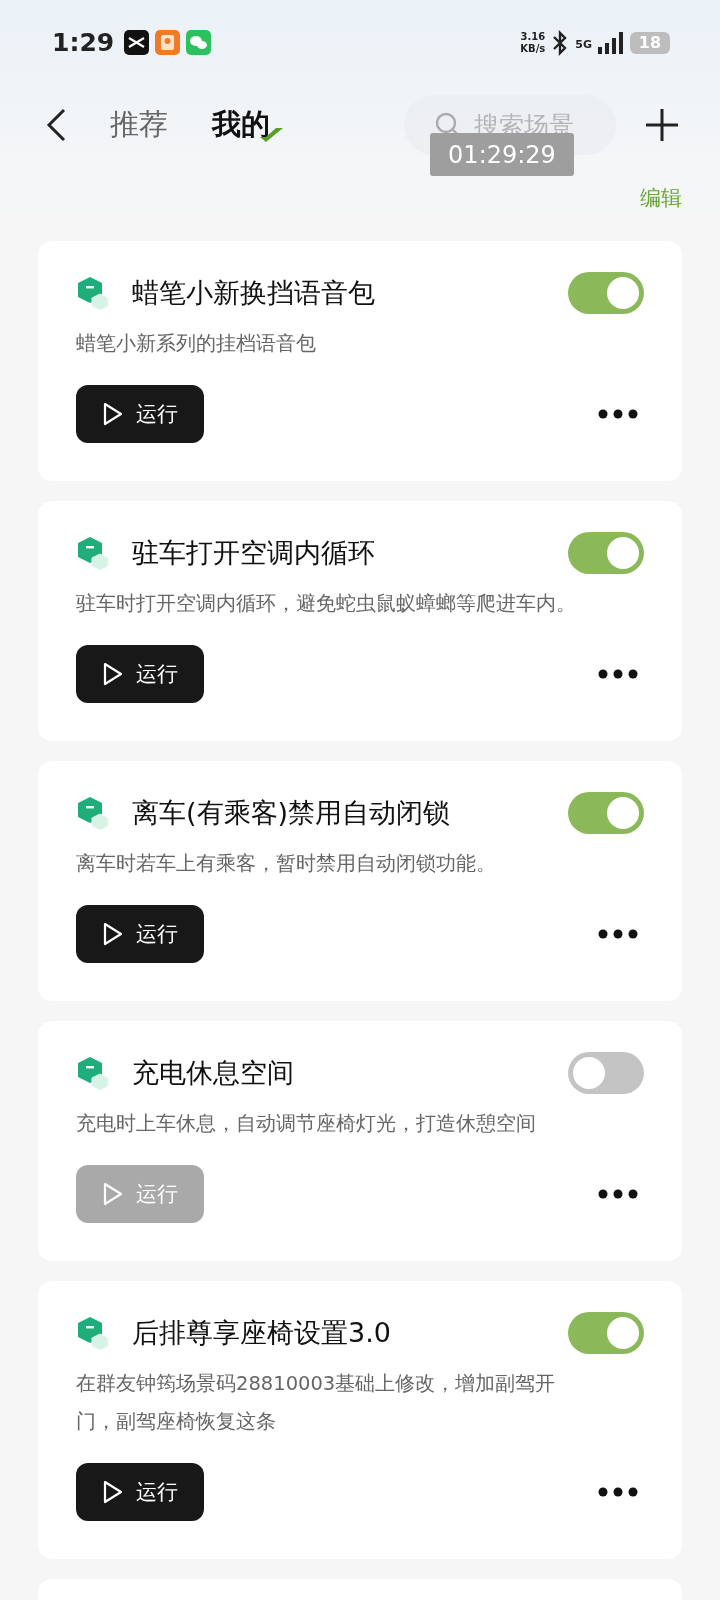 This screenshot has height=1600, width=720. I want to click on signal-icon, so click(611, 42).